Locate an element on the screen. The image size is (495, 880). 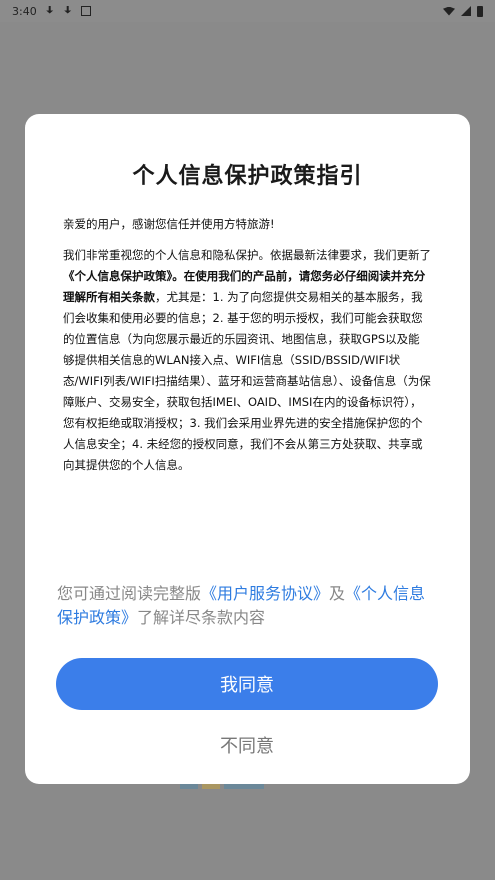
agreement-note: 您可通过阅读完整版《用户服务协议》及《个人信息保护政策》了解详尽条款内容 is located at coordinates (249, 606).